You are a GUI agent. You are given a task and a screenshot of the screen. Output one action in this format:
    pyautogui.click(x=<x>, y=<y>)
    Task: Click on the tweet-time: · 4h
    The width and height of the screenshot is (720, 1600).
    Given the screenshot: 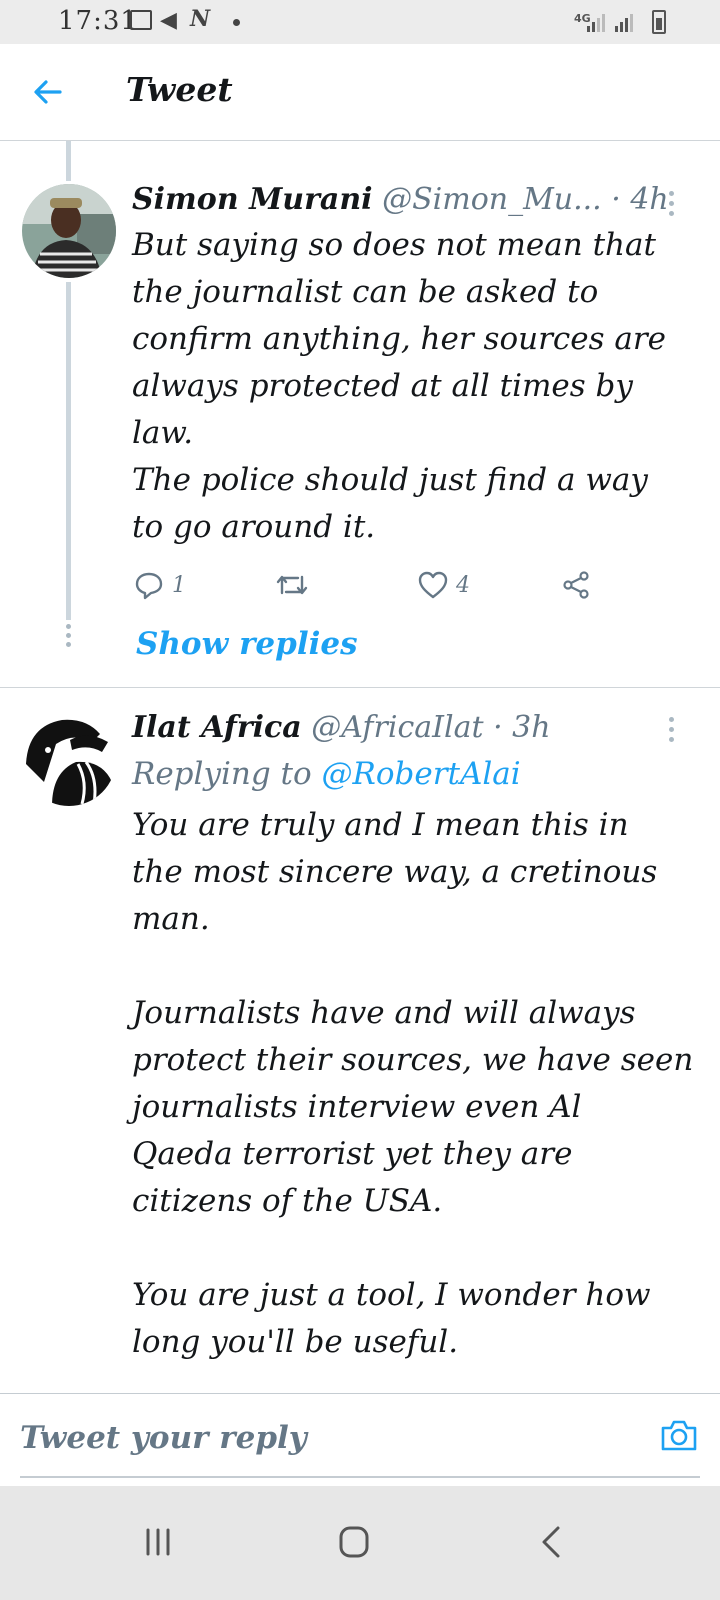 What is the action you would take?
    pyautogui.click(x=640, y=199)
    